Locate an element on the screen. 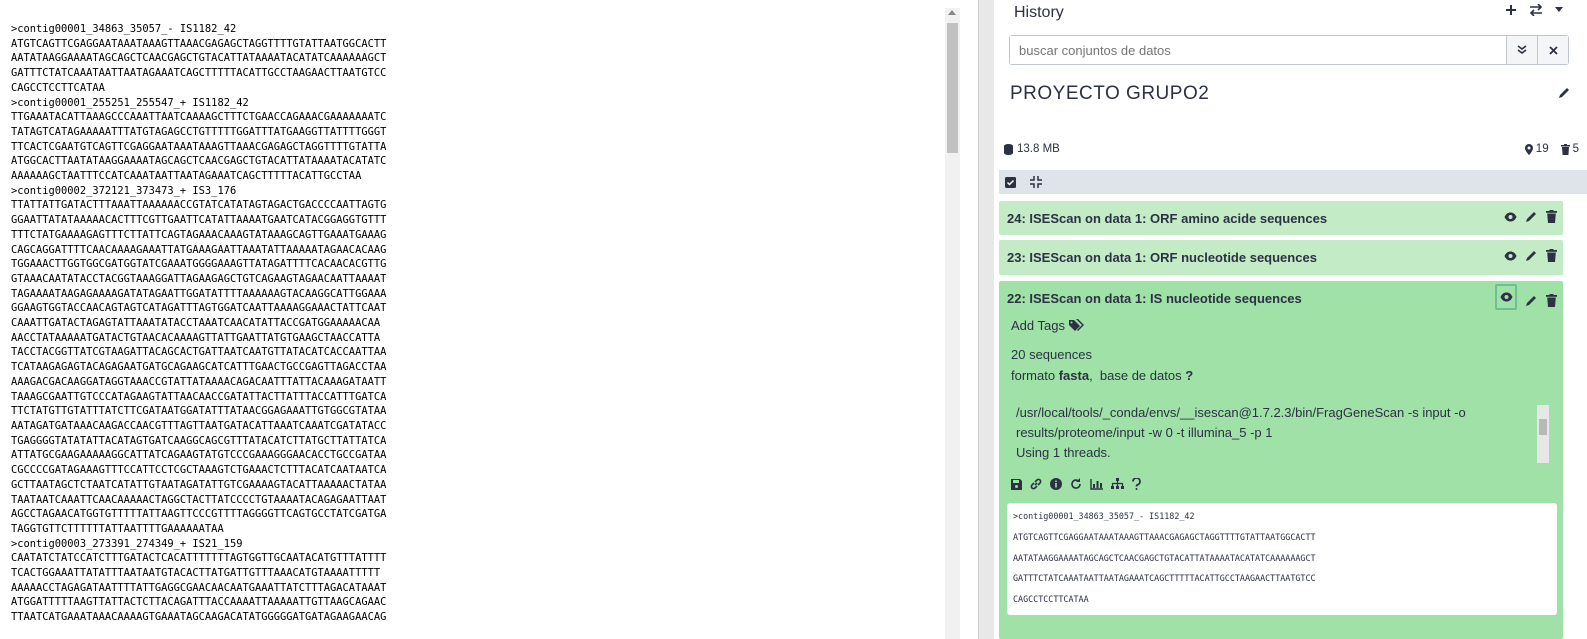  format-value: fasta is located at coordinates (1074, 375).